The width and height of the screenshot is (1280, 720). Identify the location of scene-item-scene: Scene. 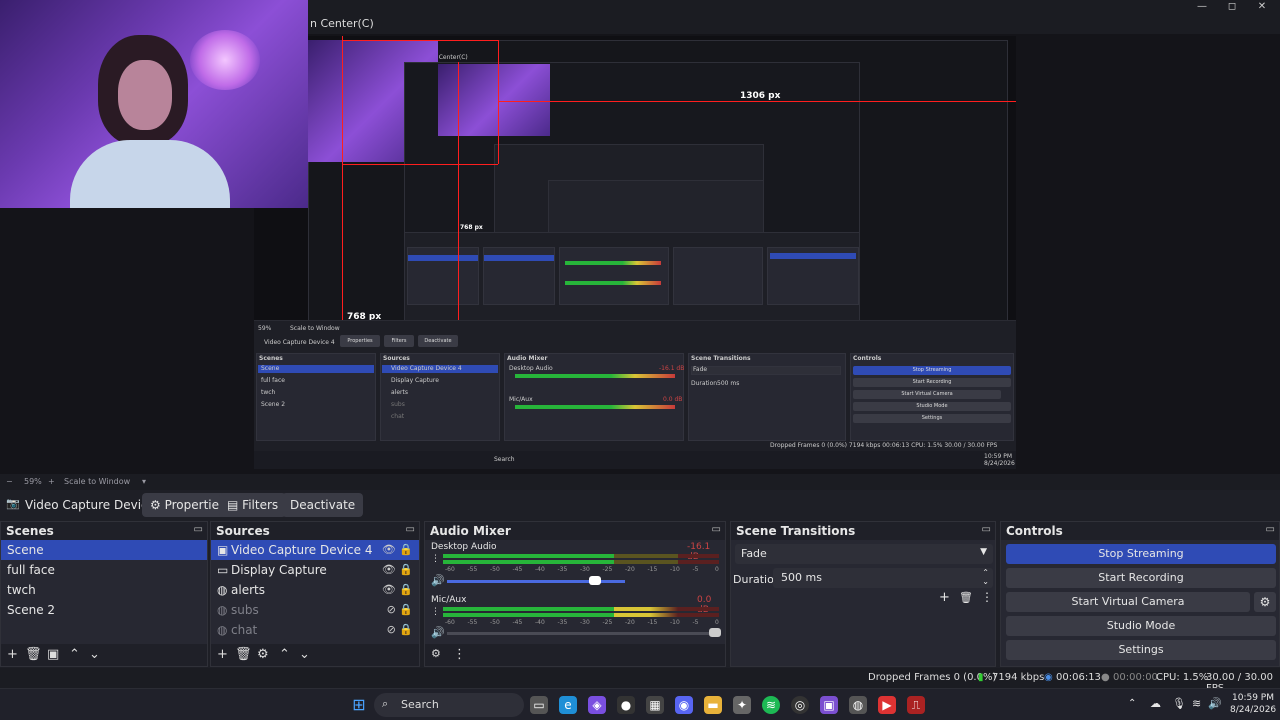
(104, 550).